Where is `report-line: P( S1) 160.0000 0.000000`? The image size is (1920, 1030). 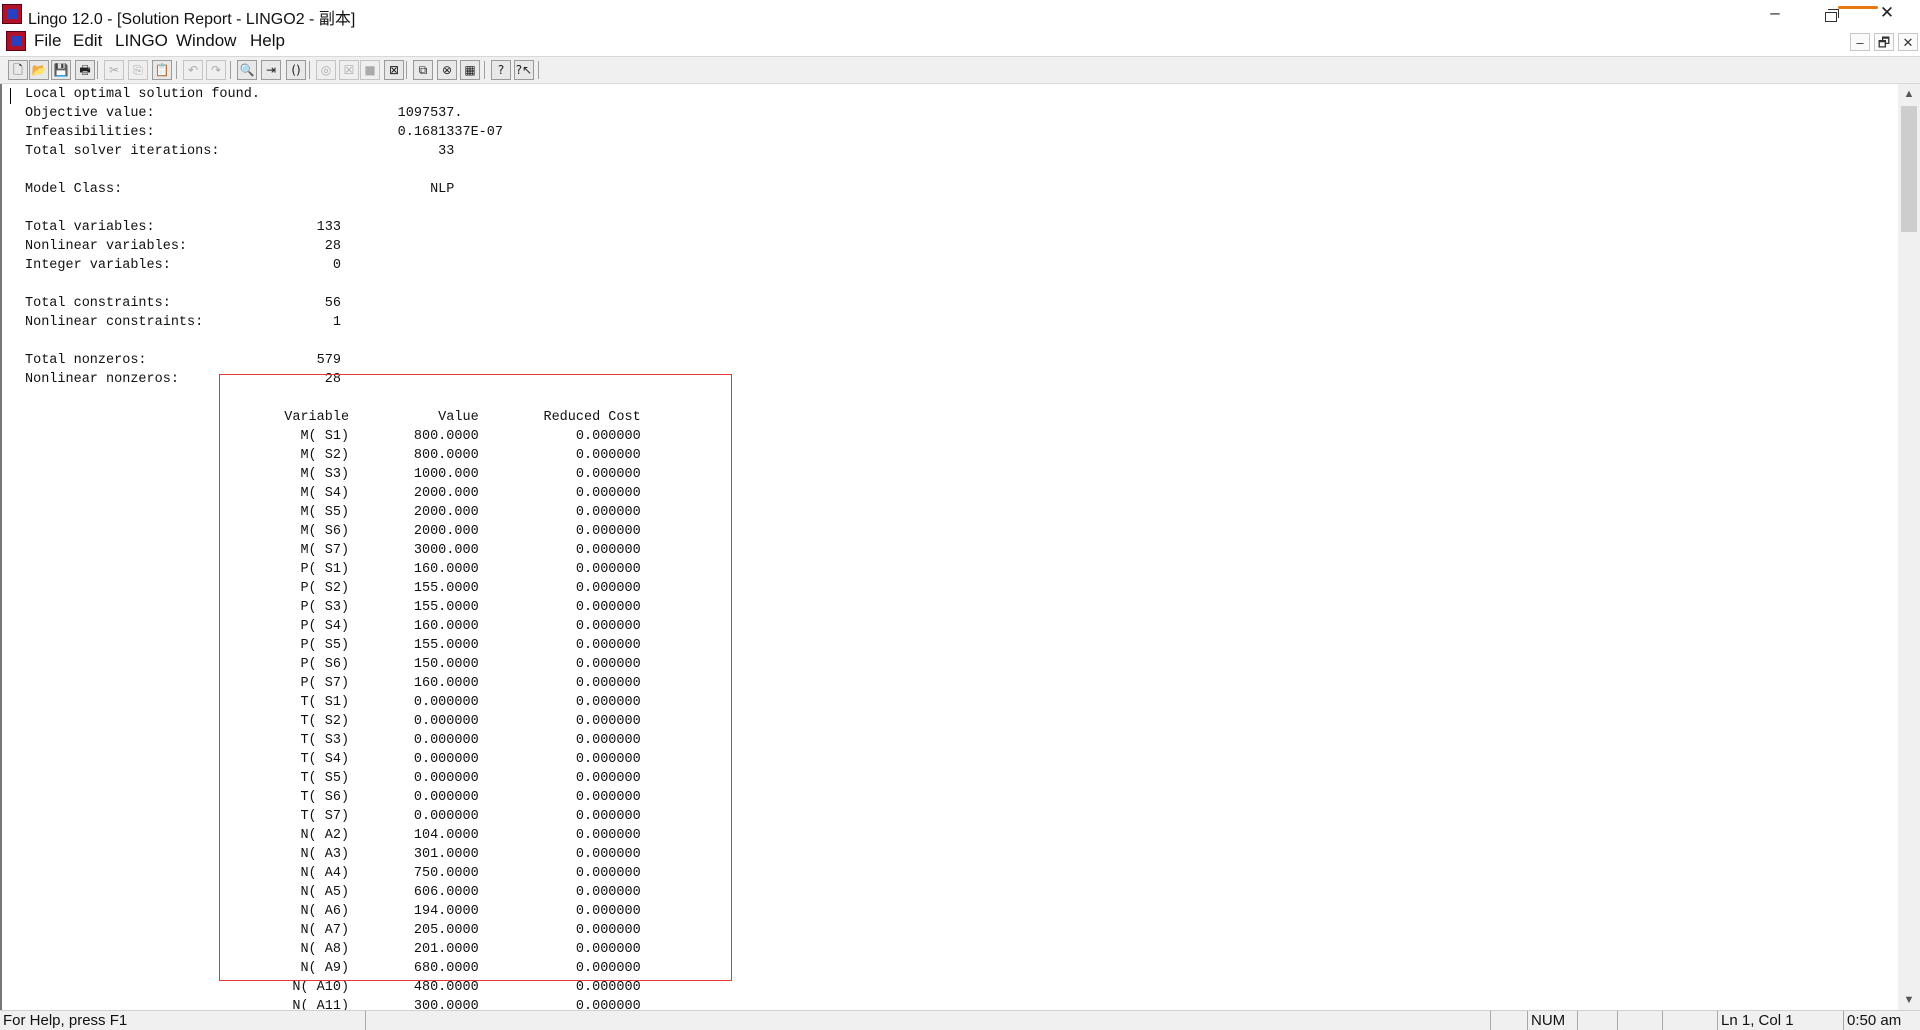 report-line: P( S1) 160.0000 0.000000 is located at coordinates (333, 569).